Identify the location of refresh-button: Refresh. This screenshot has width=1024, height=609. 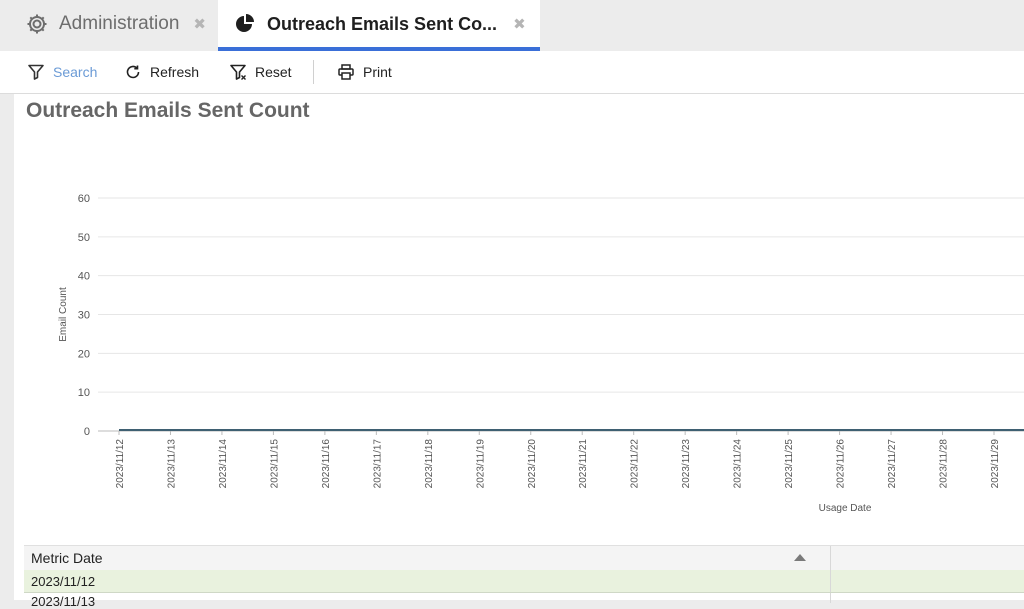
(161, 72).